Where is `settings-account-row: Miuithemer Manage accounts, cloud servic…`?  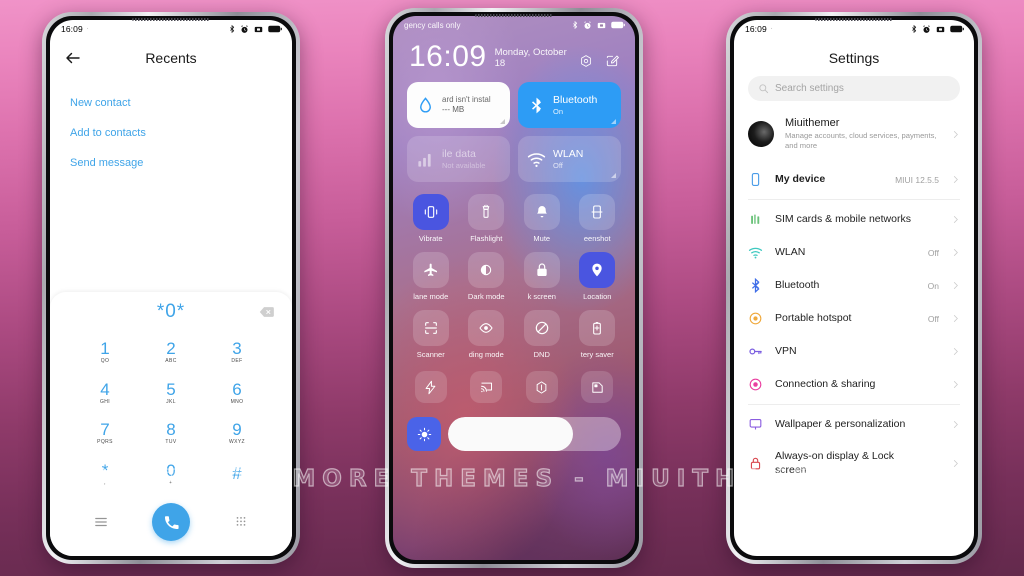 settings-account-row: Miuithemer Manage accounts, cloud servic… is located at coordinates (854, 134).